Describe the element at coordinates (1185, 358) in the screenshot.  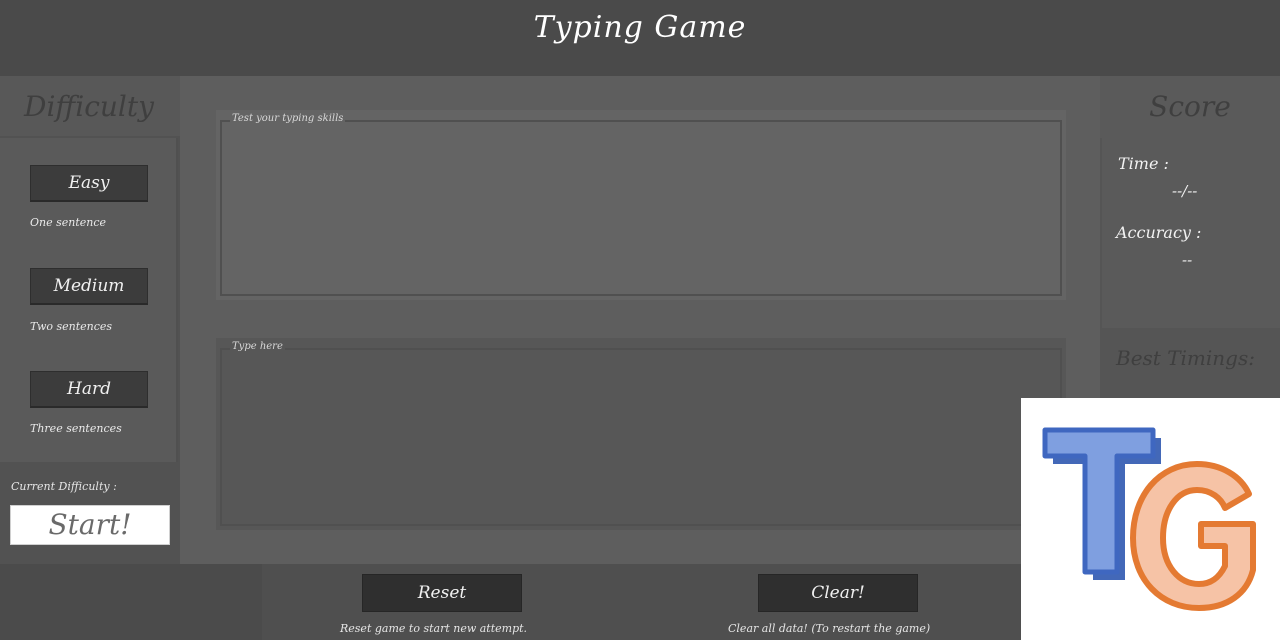
I see `best-timings-label: Best Timings:` at that location.